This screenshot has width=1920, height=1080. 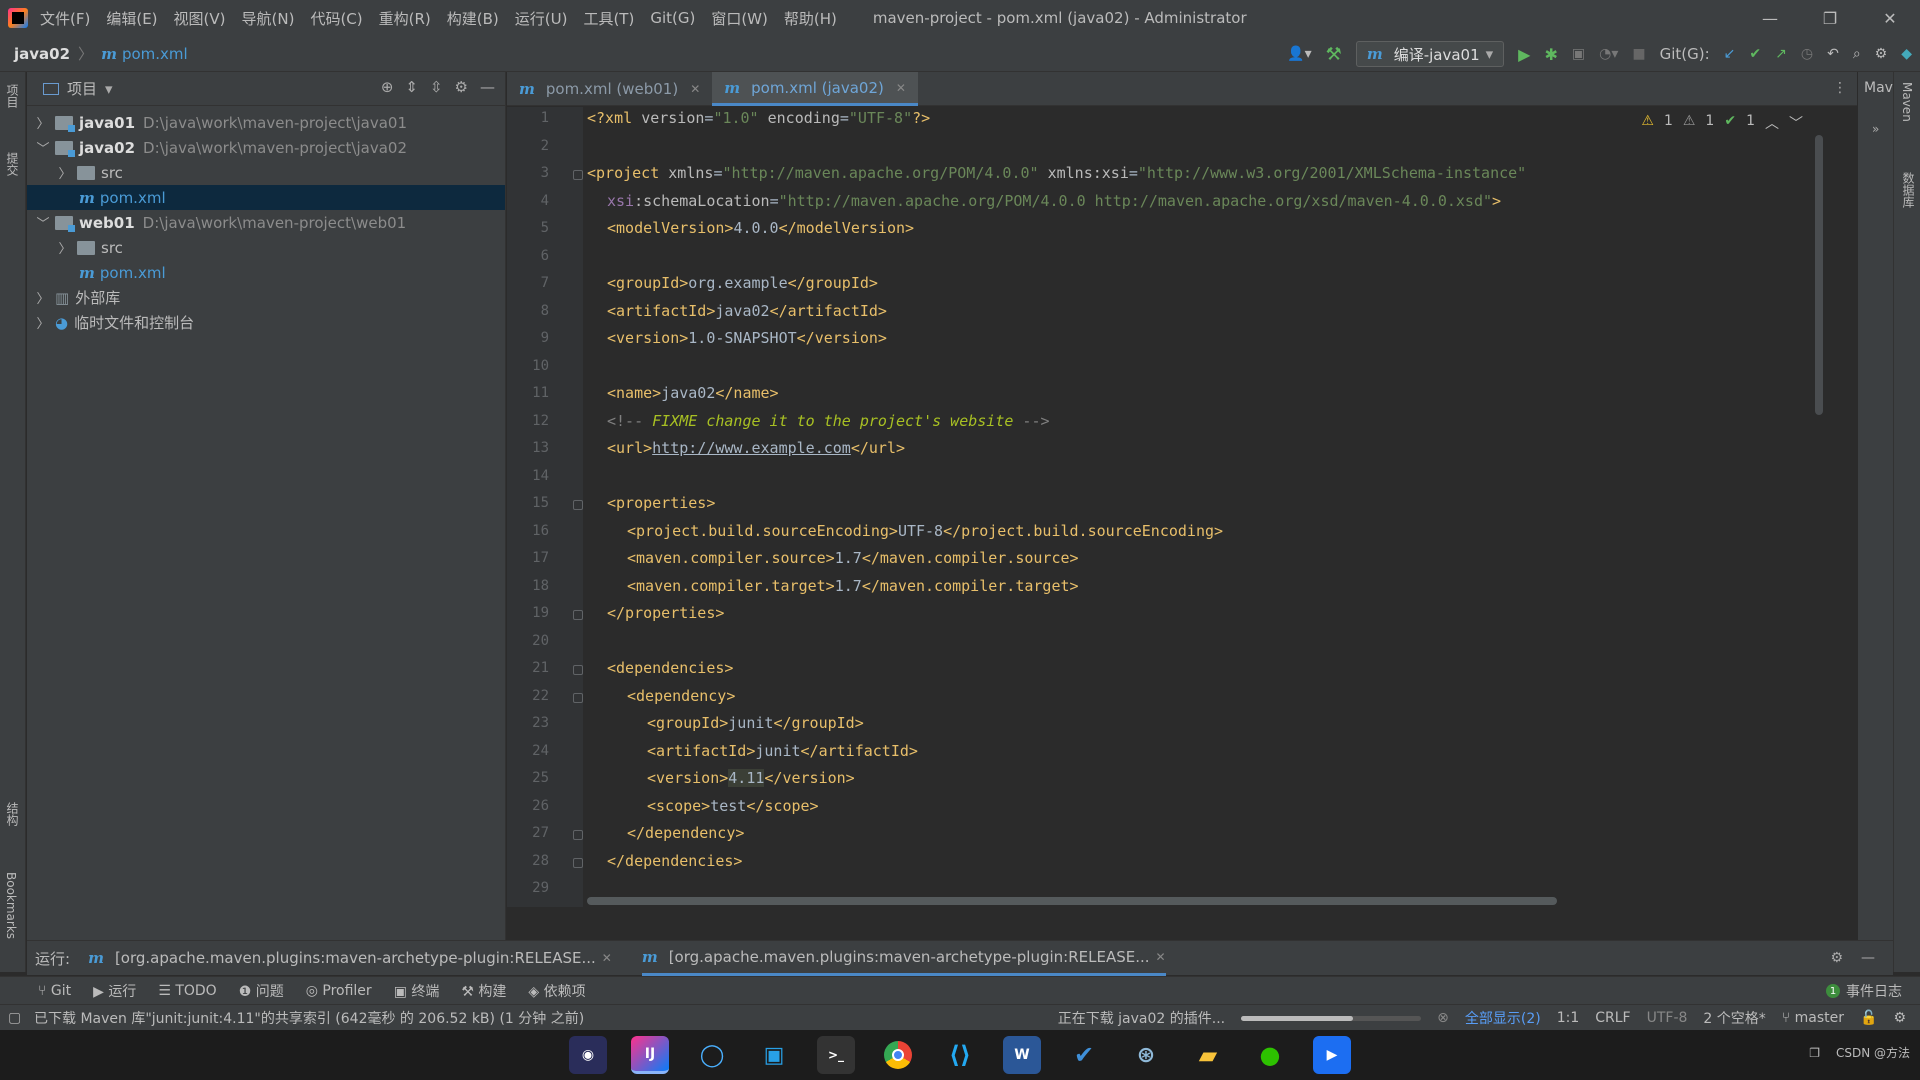 I want to click on todo-app-icon: ✔, so click(x=1084, y=1055).